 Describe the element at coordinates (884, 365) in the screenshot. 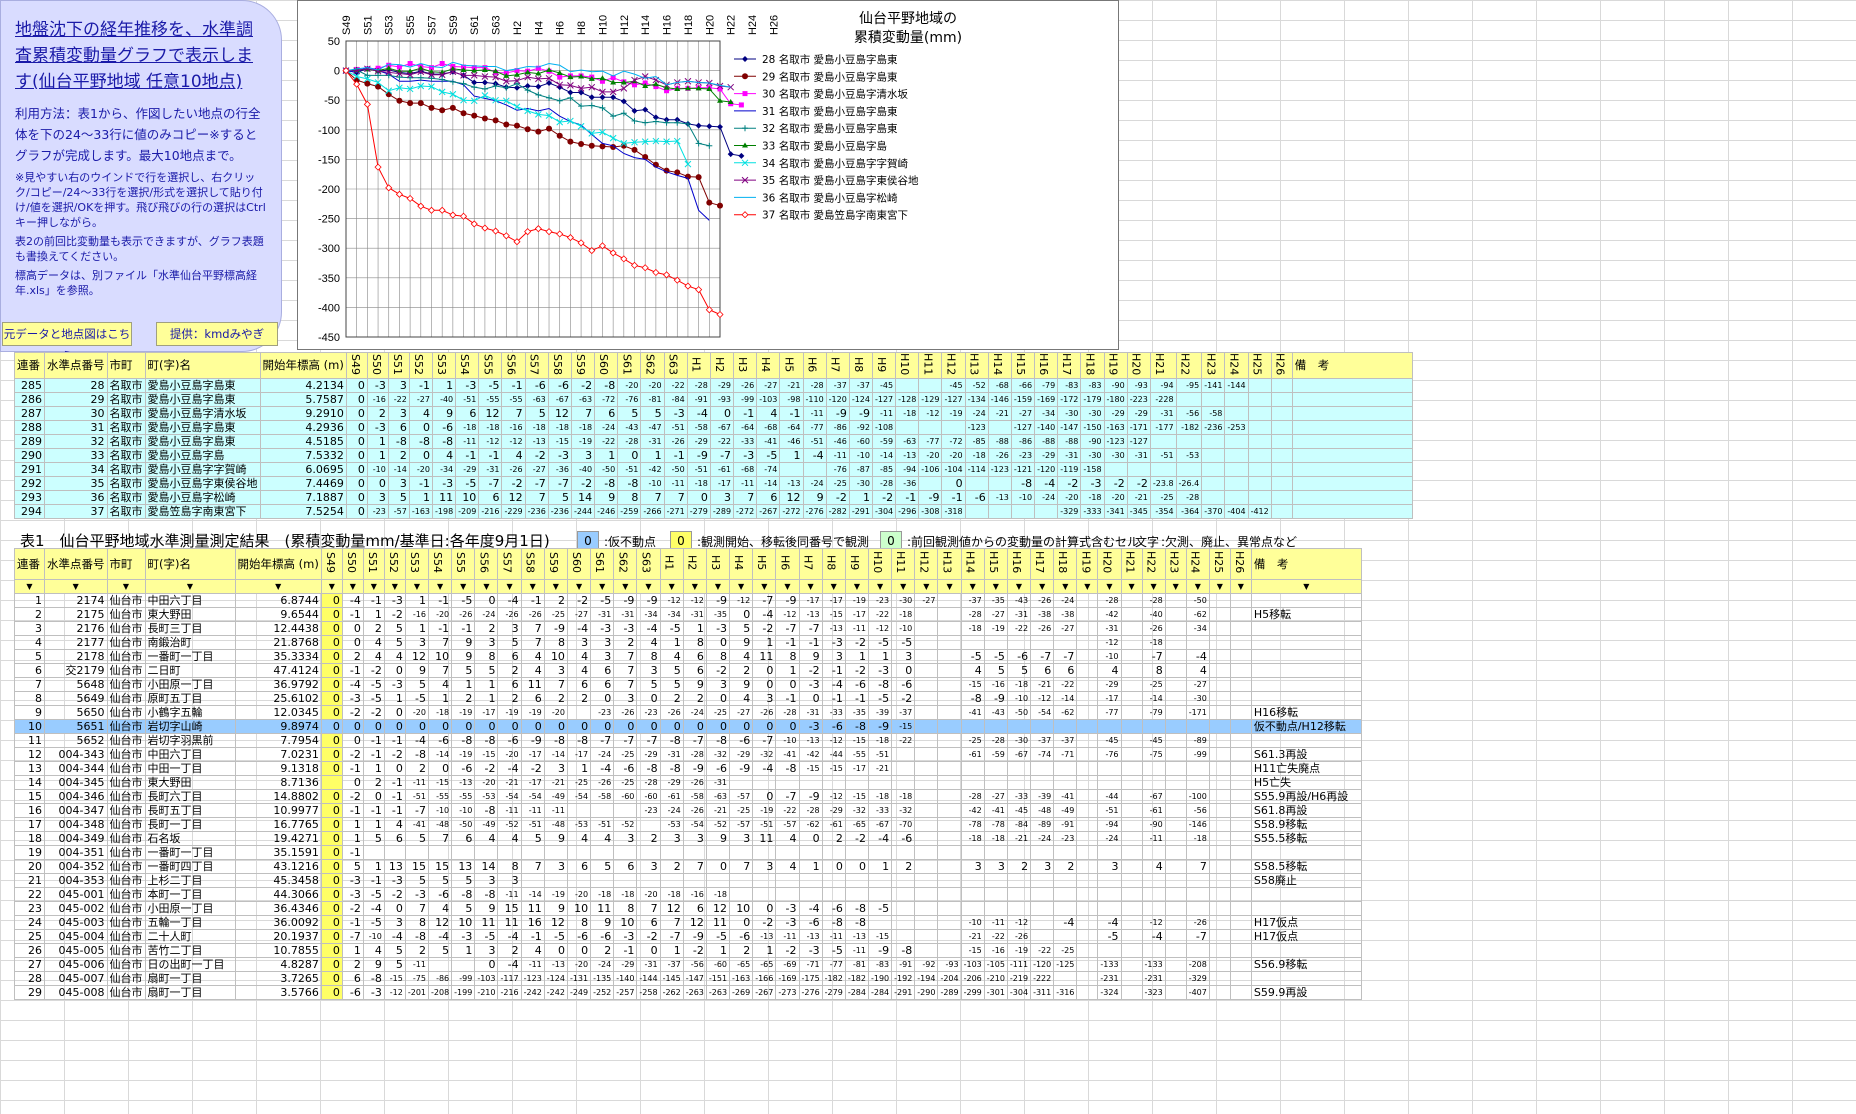

I see `year-column-header: H9` at that location.